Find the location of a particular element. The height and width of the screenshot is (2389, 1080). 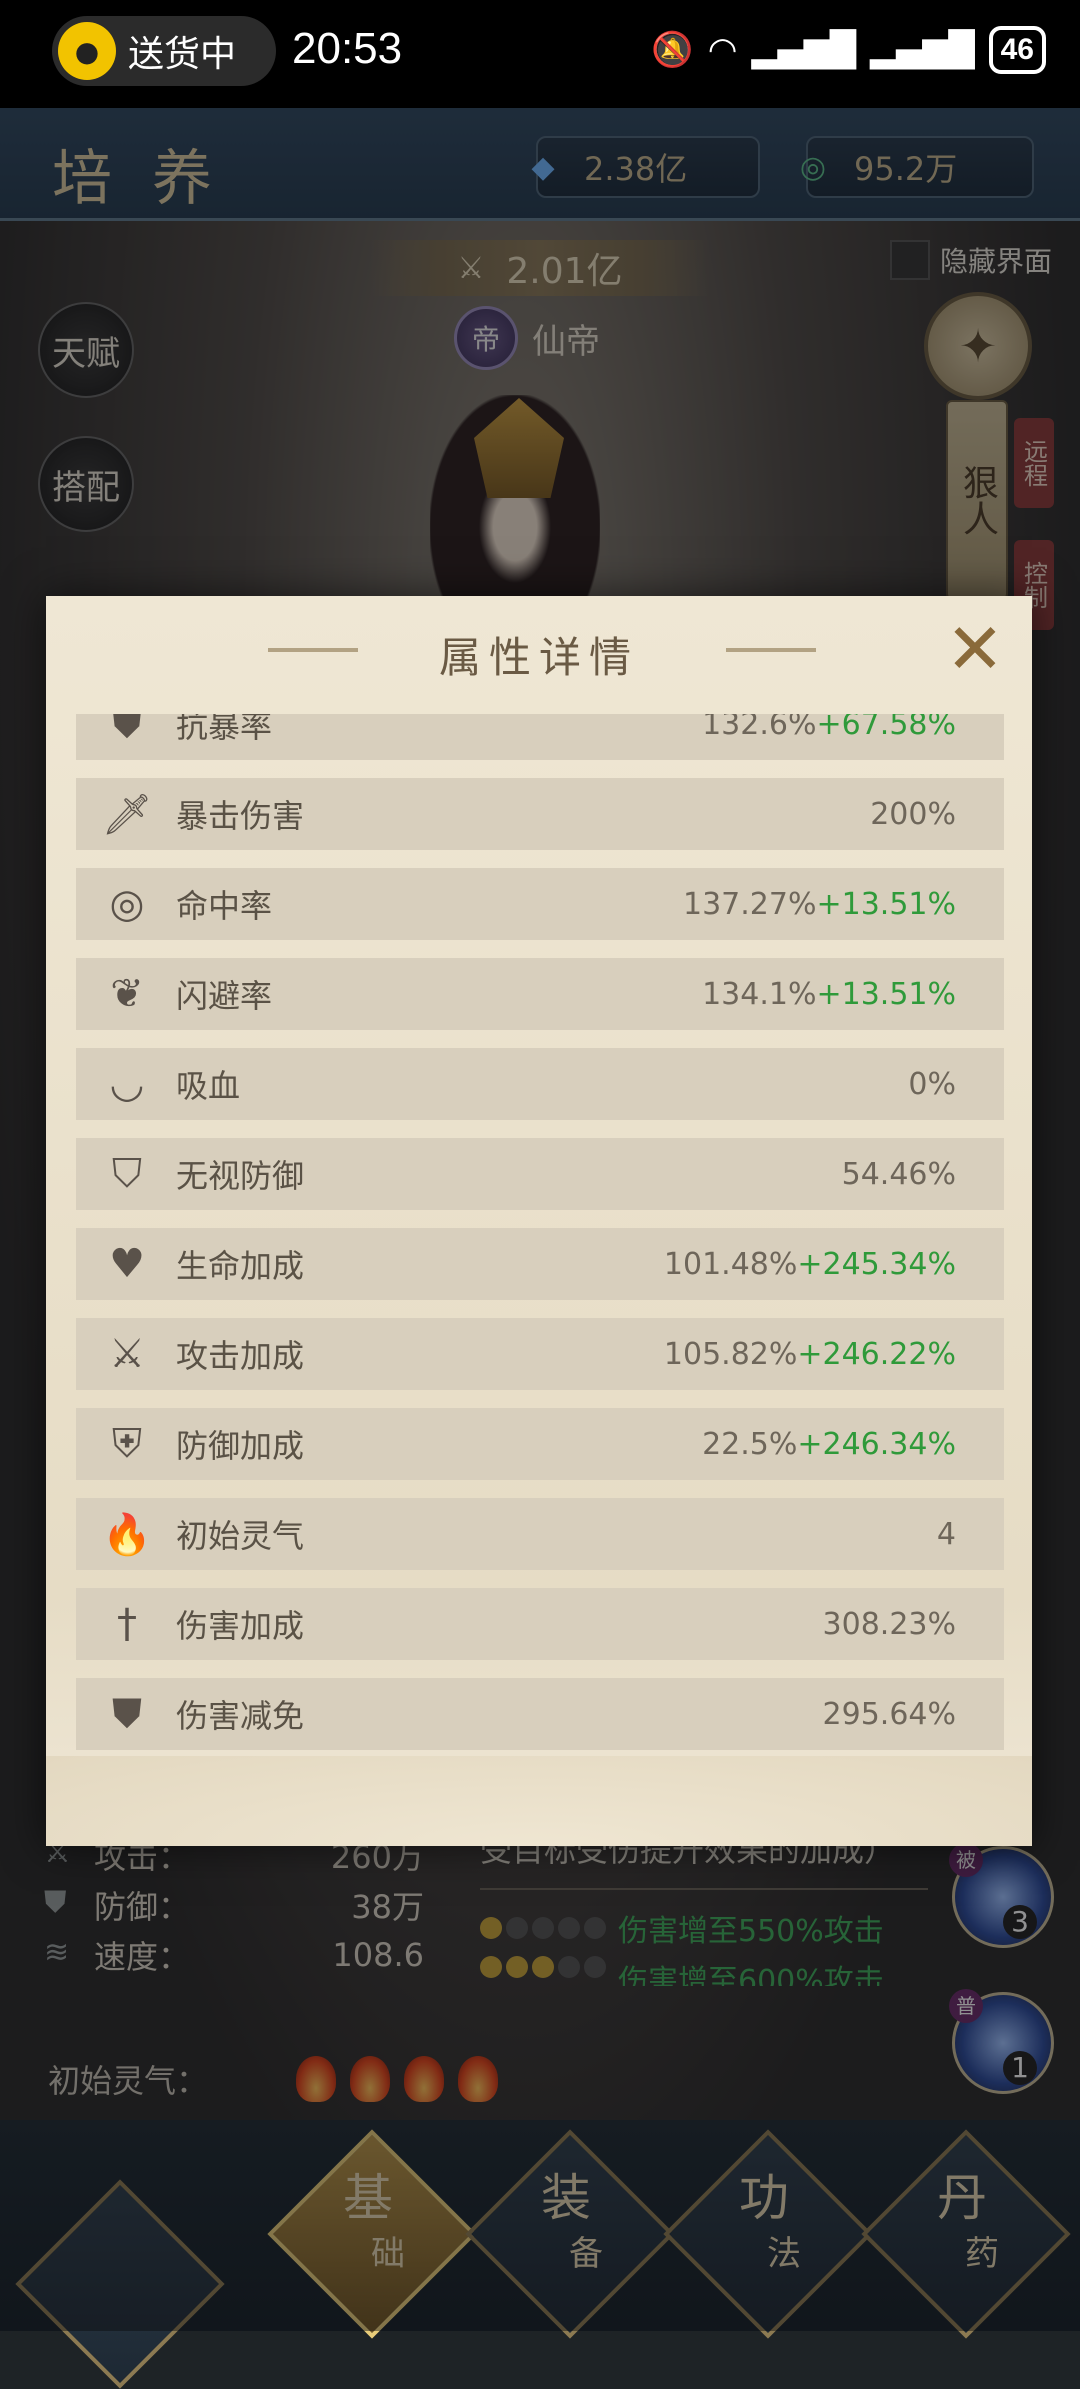

status-icons: 🔕 ◠ ▂▄▆█ ▂▄▆█ 46 is located at coordinates (848, 50).